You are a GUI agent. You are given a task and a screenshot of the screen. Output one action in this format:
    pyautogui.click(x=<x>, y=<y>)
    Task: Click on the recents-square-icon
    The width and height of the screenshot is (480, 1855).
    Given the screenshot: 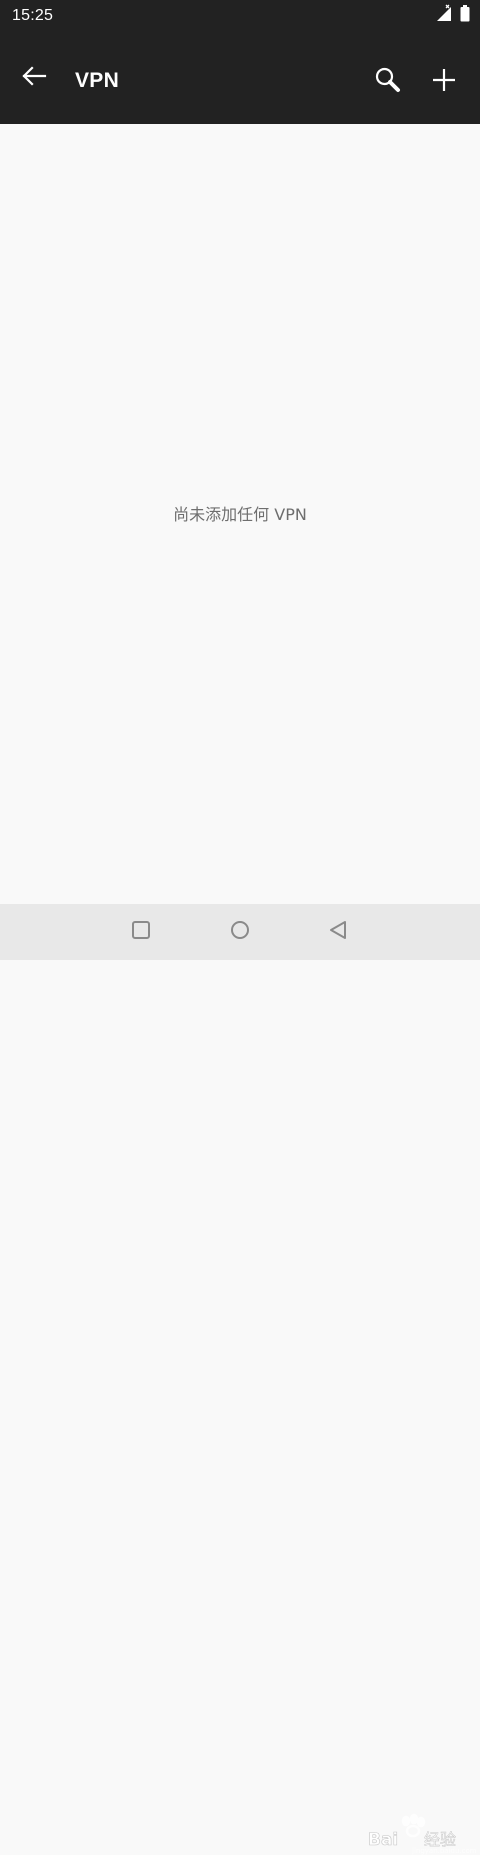 What is the action you would take?
    pyautogui.click(x=141, y=932)
    